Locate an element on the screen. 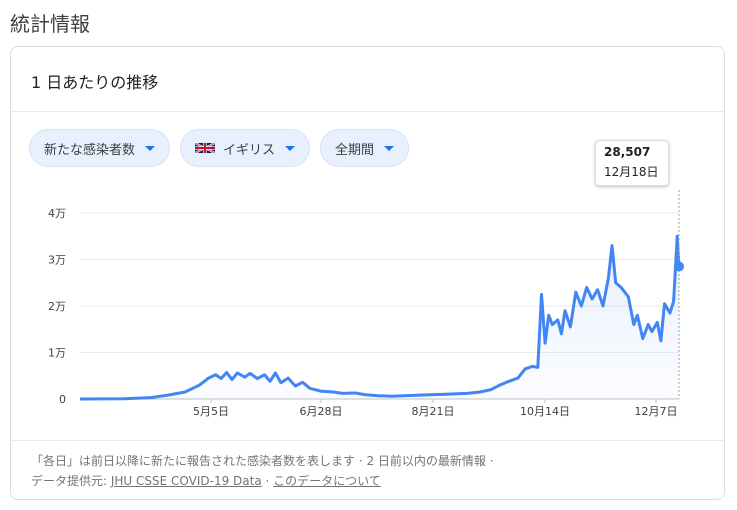 This screenshot has width=737, height=510. metric-dropdown: 新たな感染者数 is located at coordinates (100, 148).